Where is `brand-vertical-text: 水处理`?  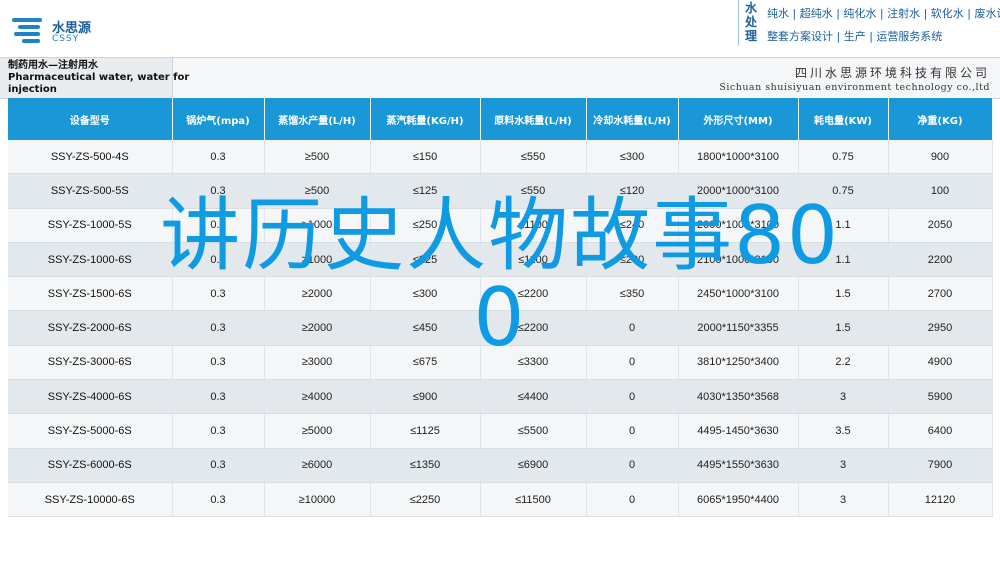 brand-vertical-text: 水处理 is located at coordinates (750, 22).